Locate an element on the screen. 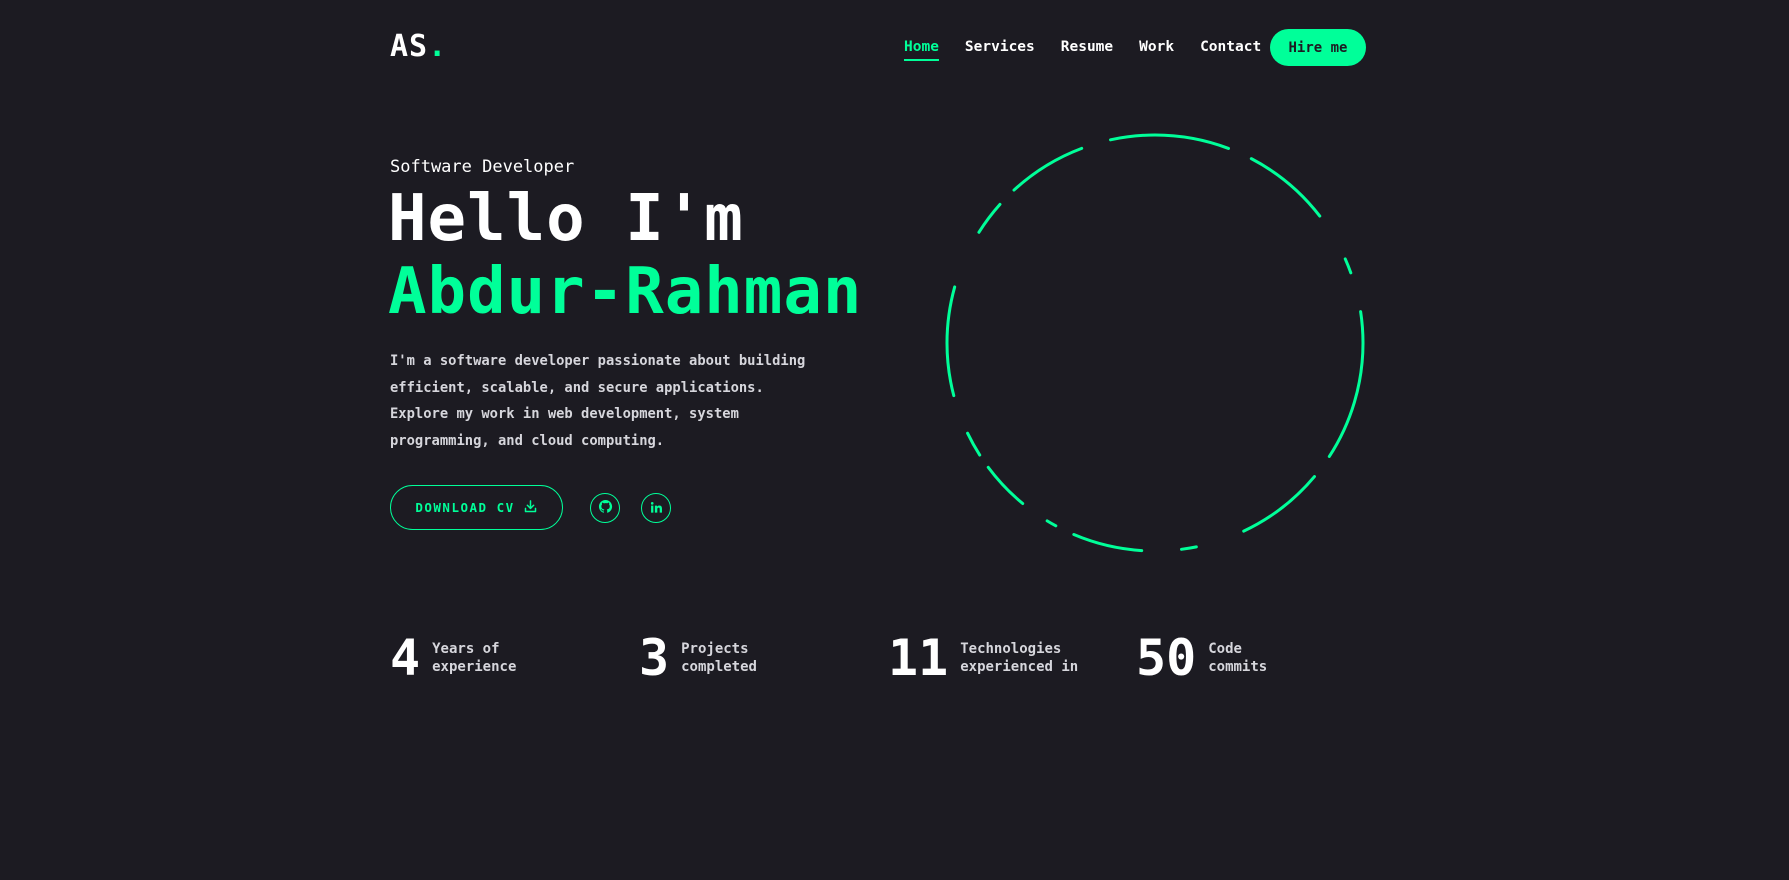 This screenshot has height=880, width=1789. nav-item-resume: Resume is located at coordinates (1087, 47).